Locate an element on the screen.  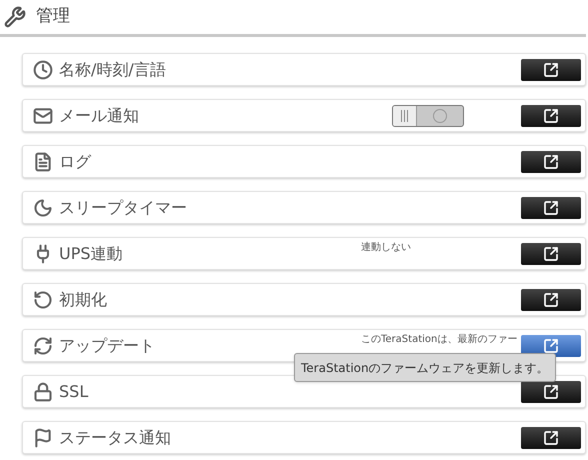
status-text: 連動しない is located at coordinates (386, 247).